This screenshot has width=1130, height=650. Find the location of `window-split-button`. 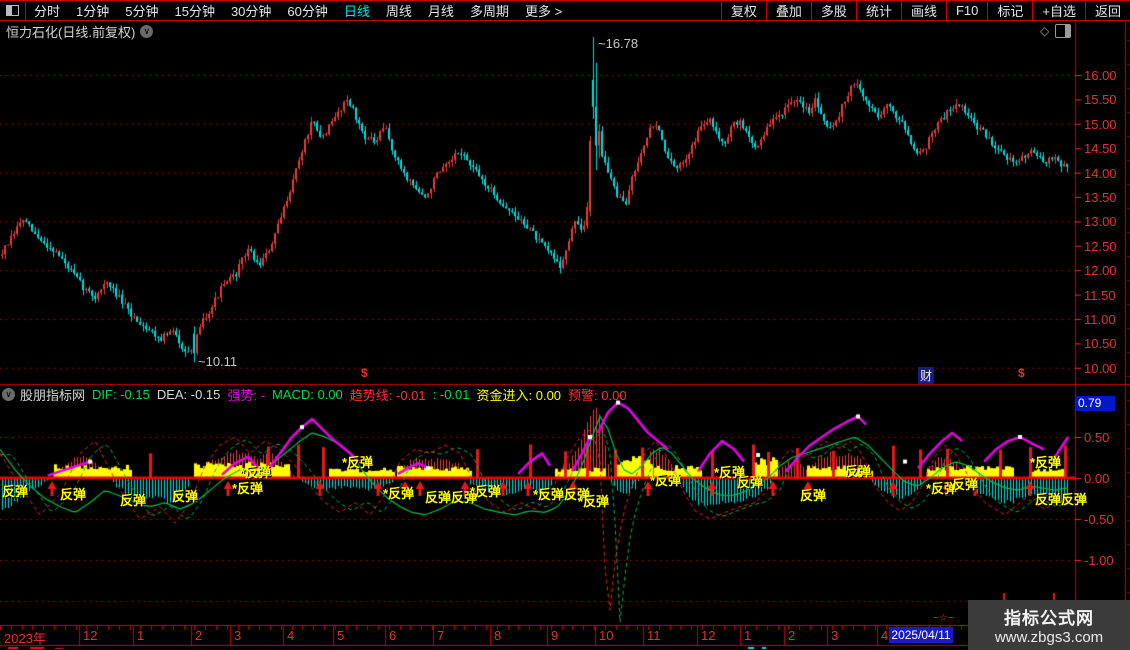

window-split-button is located at coordinates (13, 10).